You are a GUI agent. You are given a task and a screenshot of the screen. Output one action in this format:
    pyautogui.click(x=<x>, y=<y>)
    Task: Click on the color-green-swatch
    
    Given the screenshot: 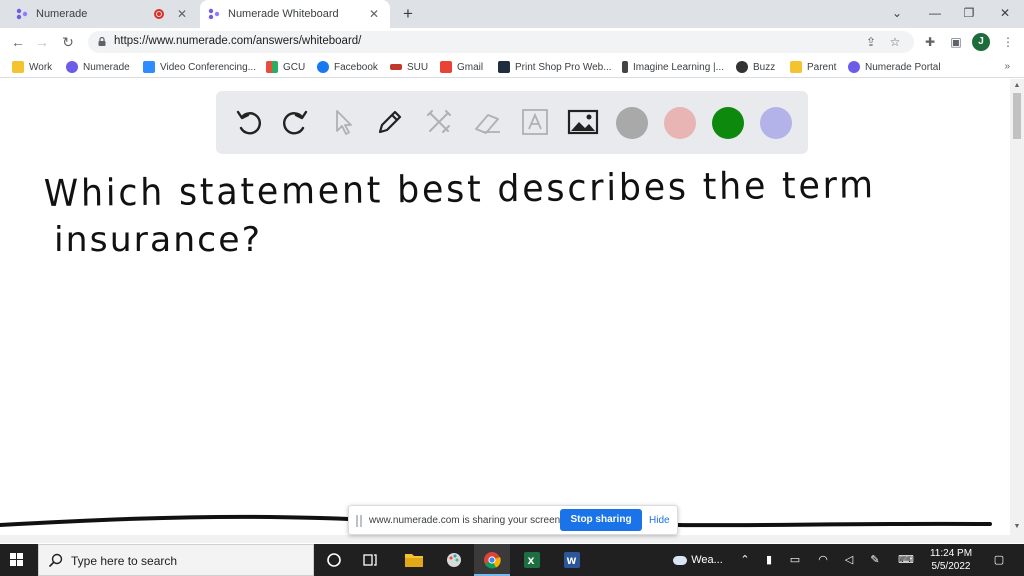 What is the action you would take?
    pyautogui.click(x=728, y=123)
    